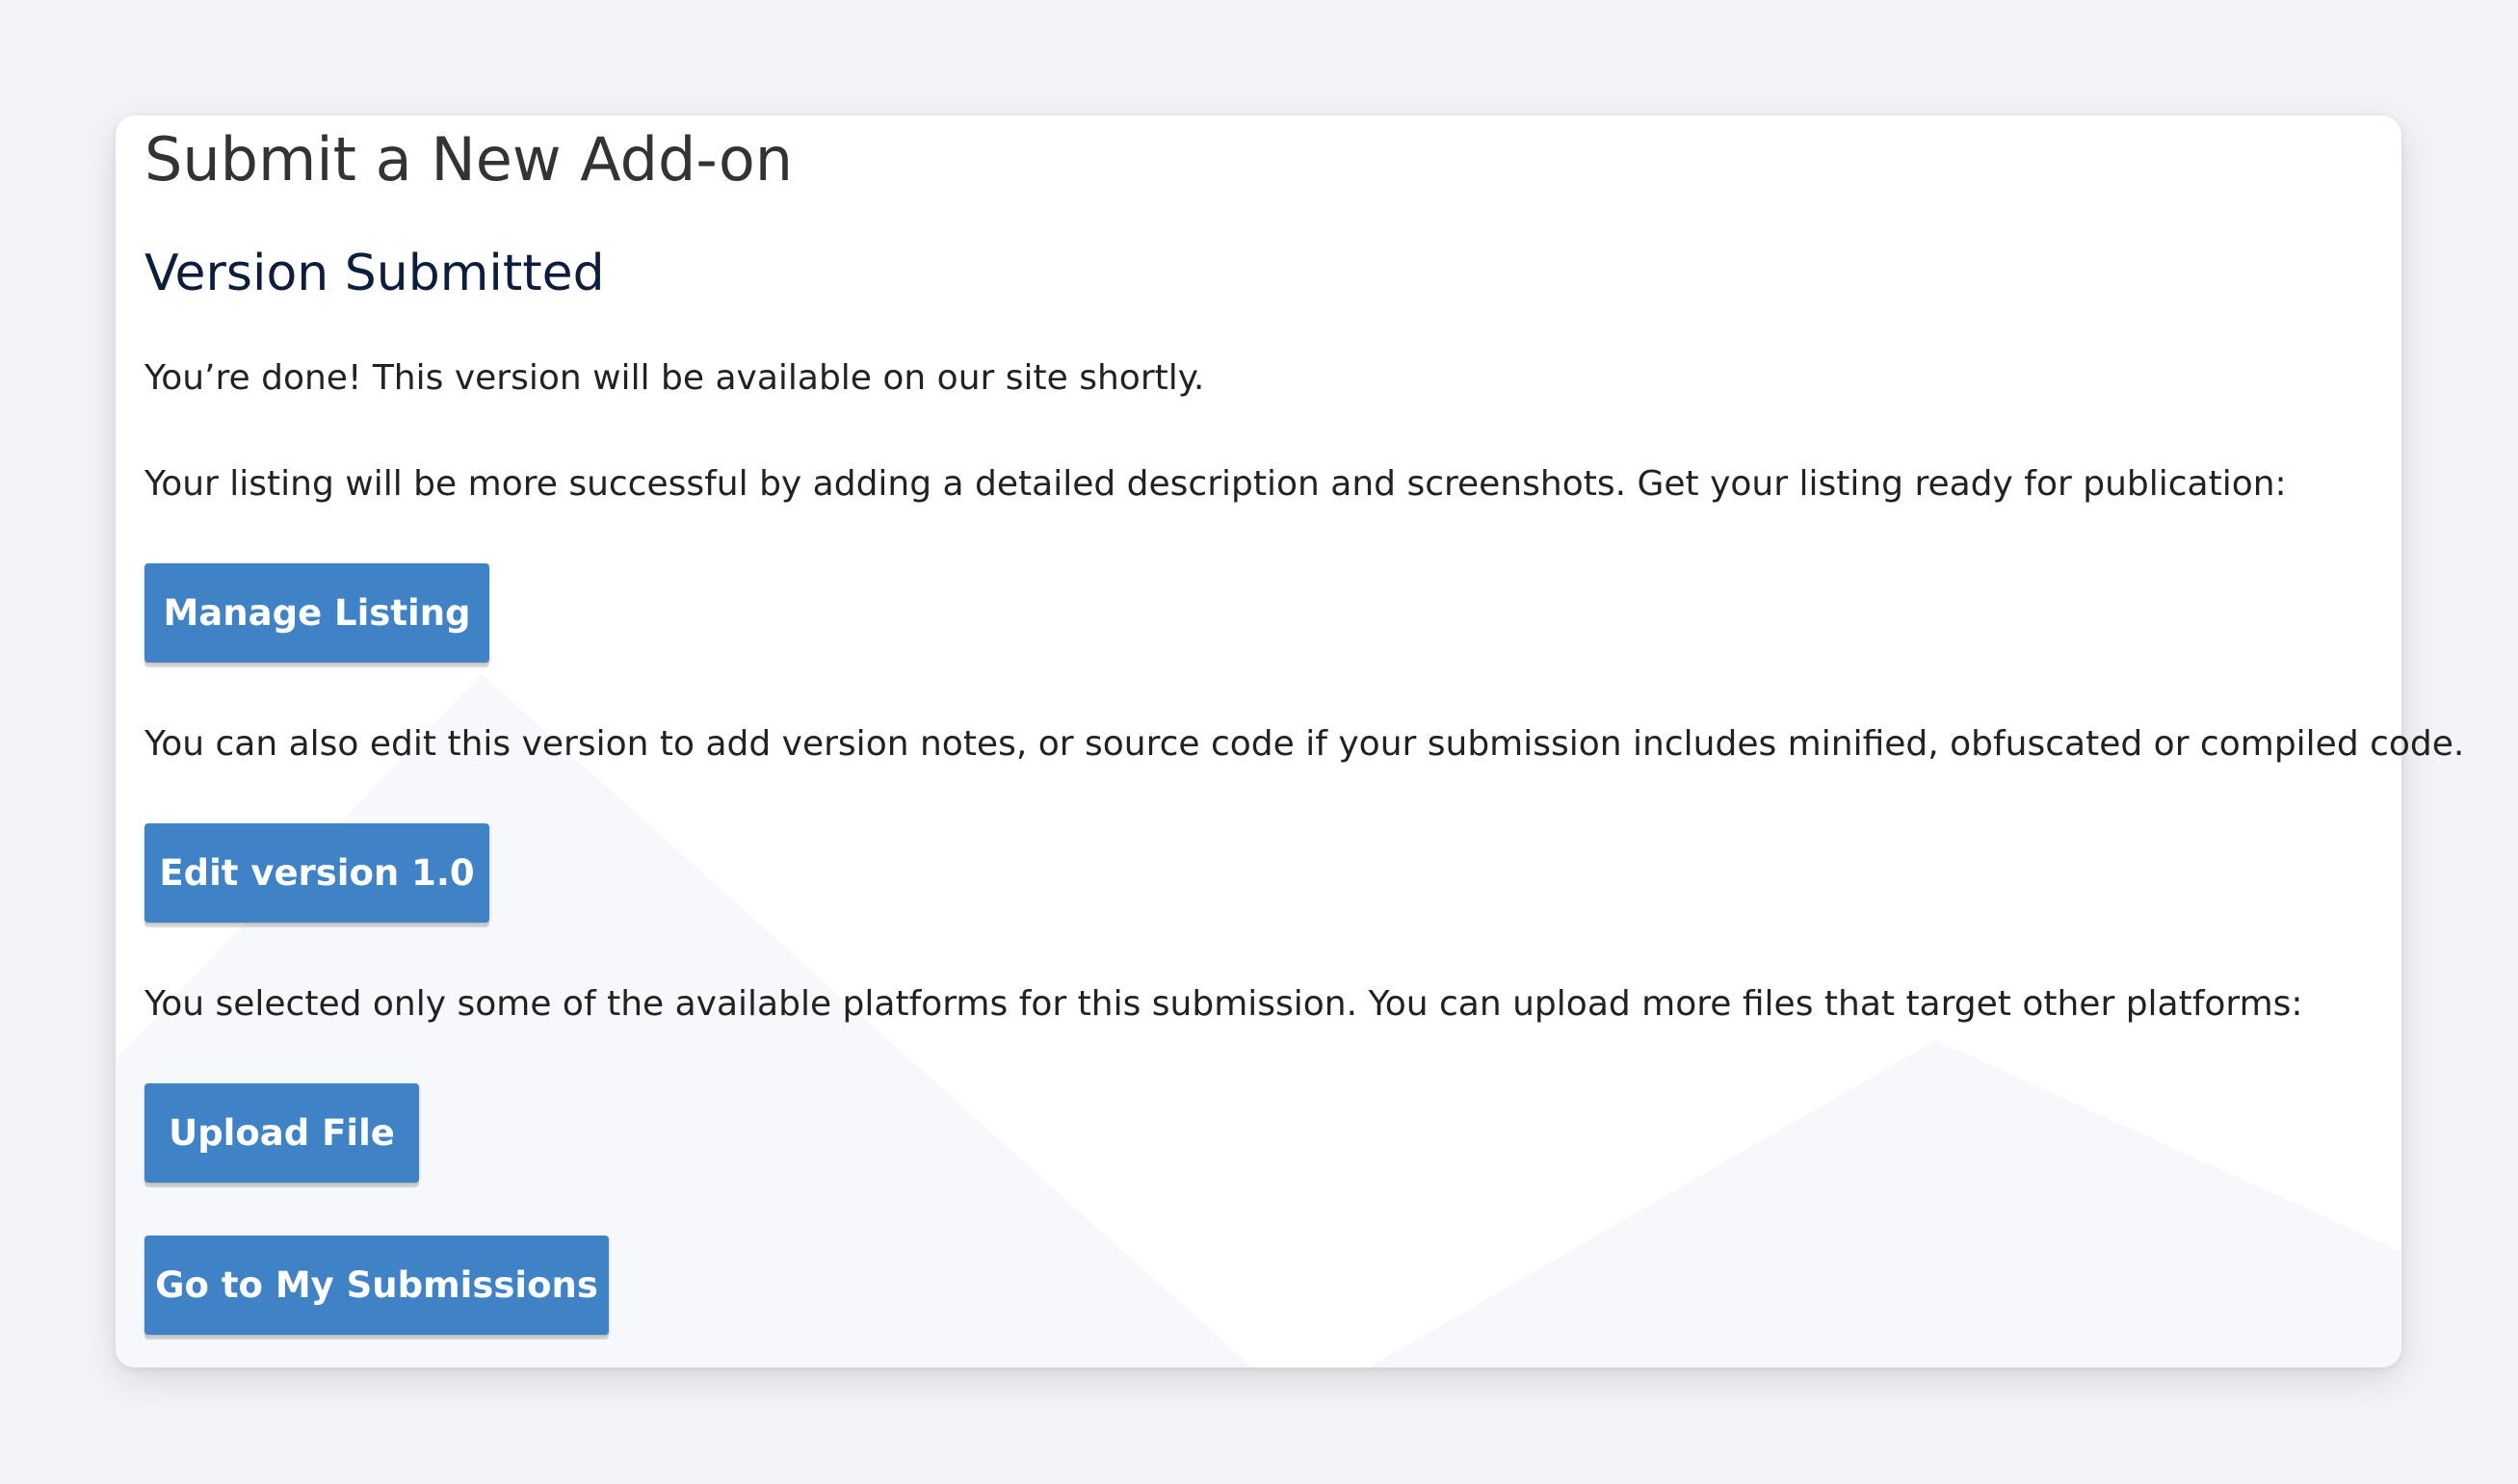 This screenshot has height=1484, width=2518. I want to click on upload-file-button: Upload File, so click(281, 1133).